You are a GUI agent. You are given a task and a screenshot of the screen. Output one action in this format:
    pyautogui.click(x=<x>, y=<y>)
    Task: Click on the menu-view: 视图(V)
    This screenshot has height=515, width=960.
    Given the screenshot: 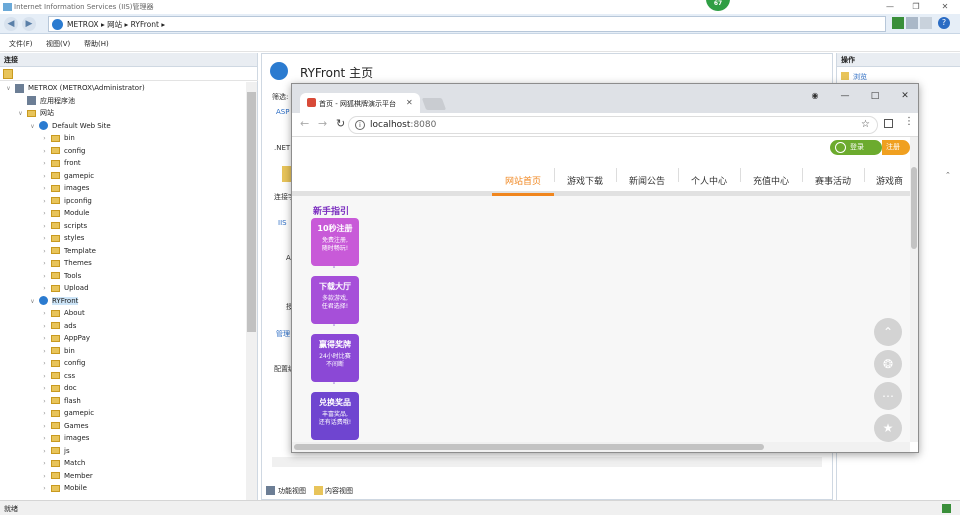 What is the action you would take?
    pyautogui.click(x=58, y=44)
    